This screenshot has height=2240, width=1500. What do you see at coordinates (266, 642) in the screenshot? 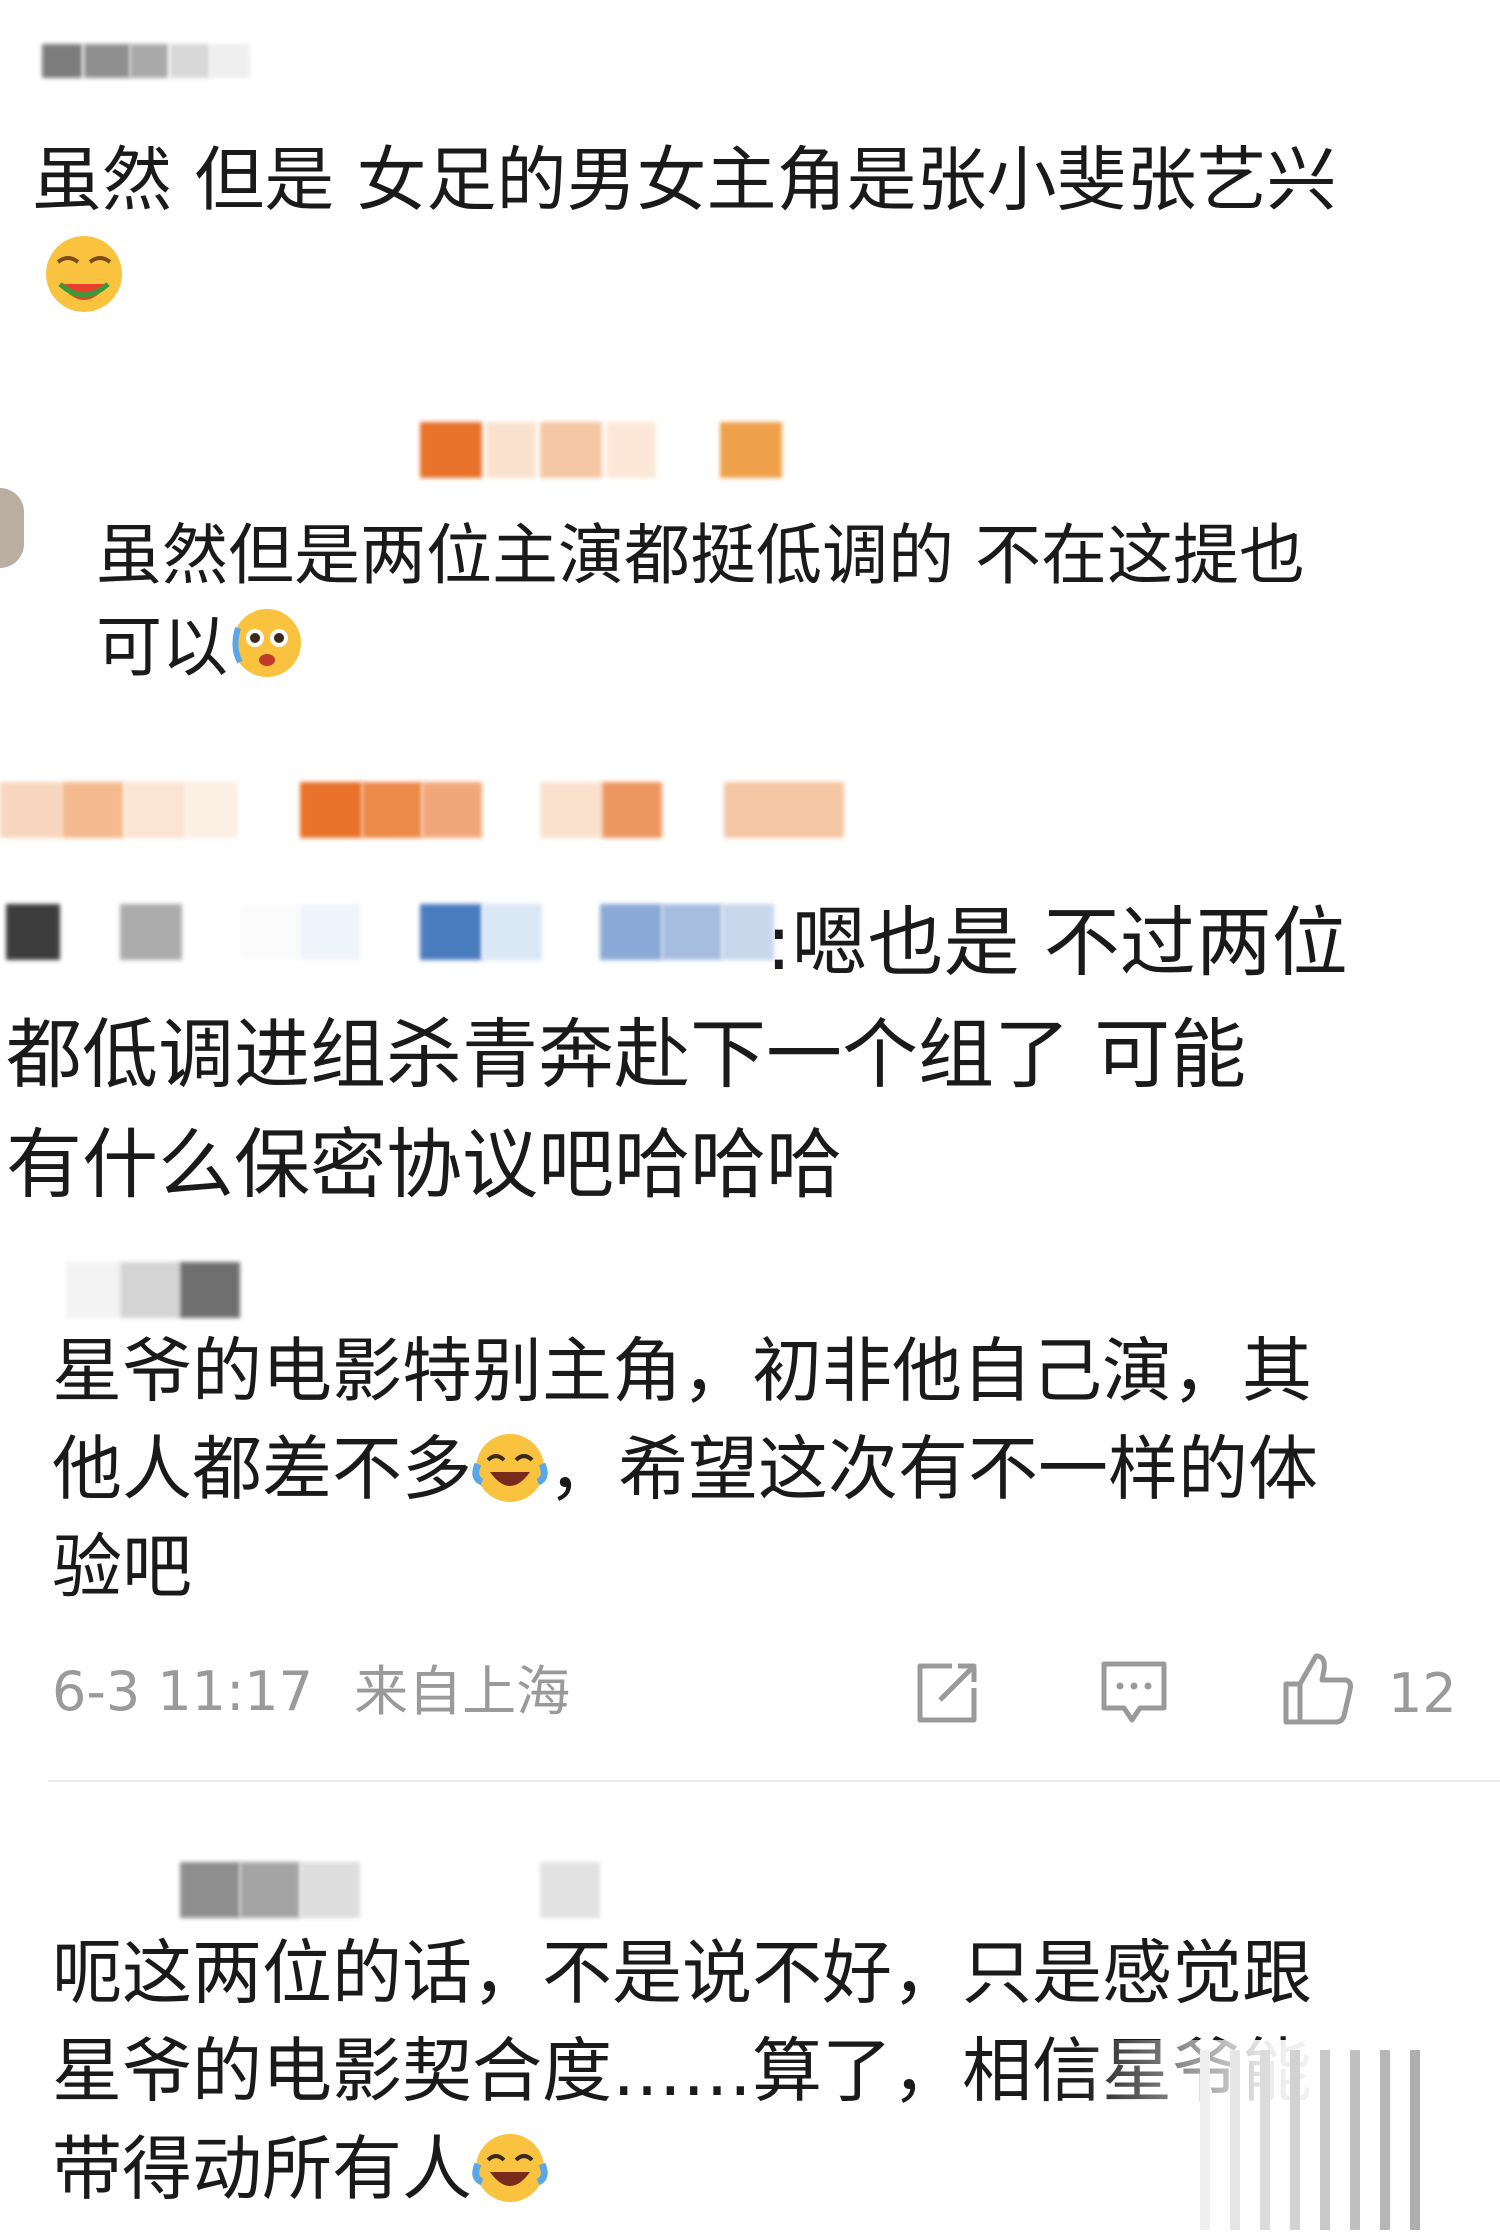
I see `tearful-smile-emoji` at bounding box center [266, 642].